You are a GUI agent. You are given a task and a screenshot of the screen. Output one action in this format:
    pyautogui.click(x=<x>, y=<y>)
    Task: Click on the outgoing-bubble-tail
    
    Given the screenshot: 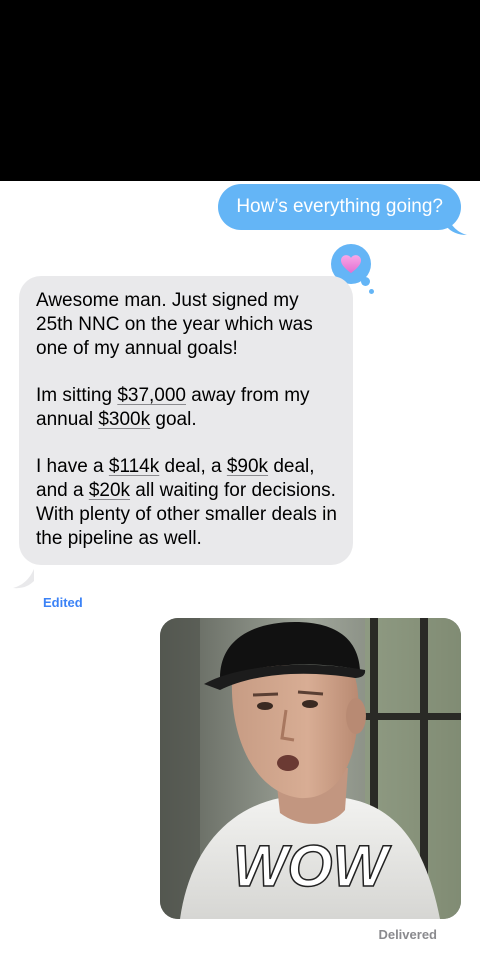 What is the action you would take?
    pyautogui.click(x=456, y=224)
    